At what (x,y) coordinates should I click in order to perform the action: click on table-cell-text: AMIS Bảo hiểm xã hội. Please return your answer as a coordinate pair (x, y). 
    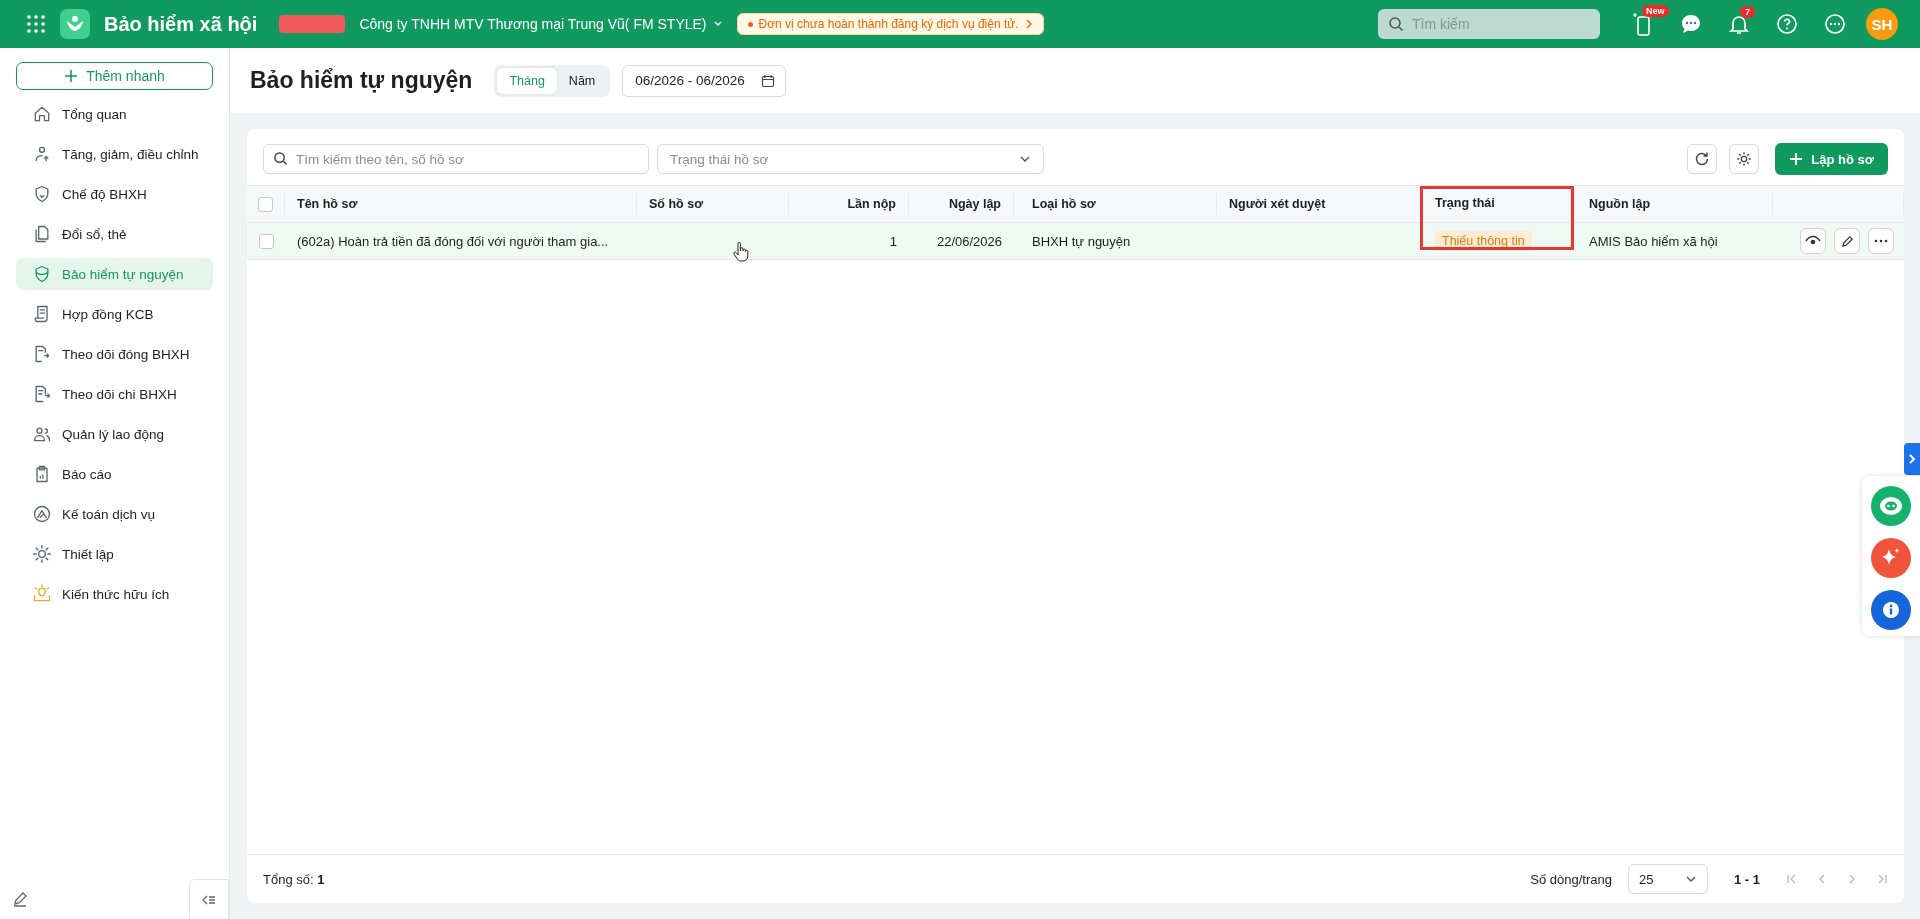
    Looking at the image, I should click on (1653, 241).